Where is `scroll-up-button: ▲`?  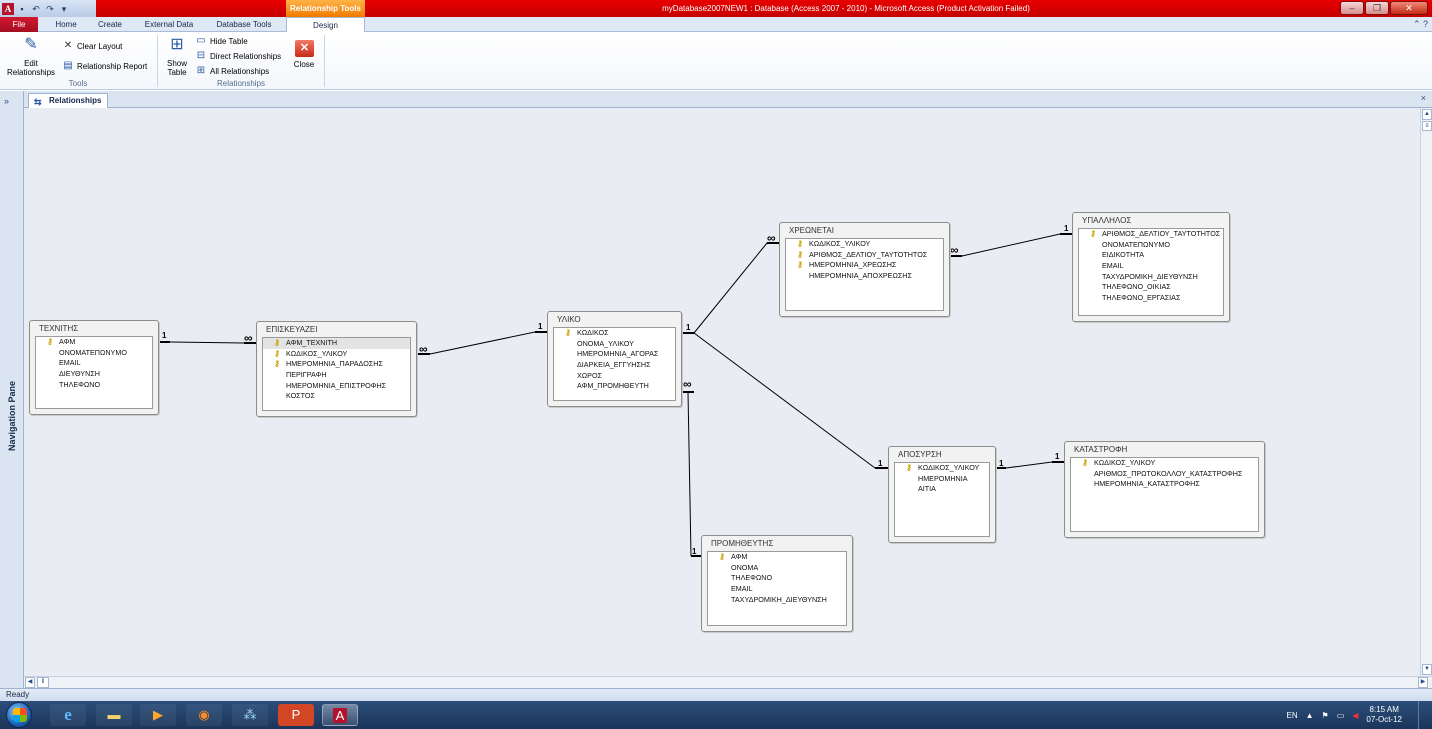 scroll-up-button: ▲ is located at coordinates (1427, 114).